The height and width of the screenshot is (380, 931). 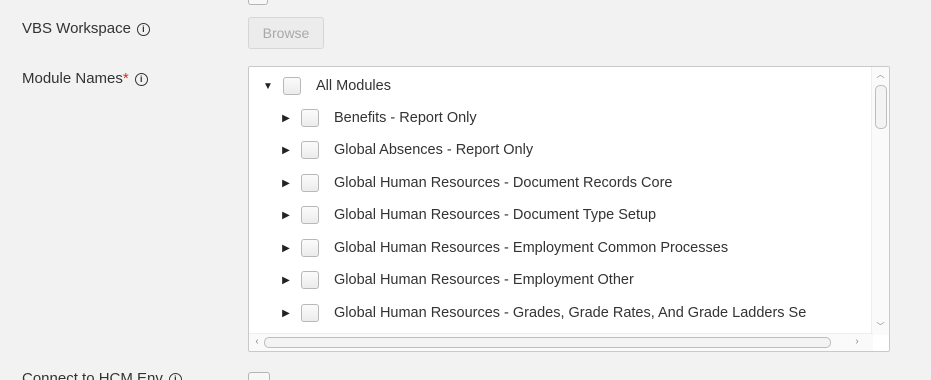 What do you see at coordinates (880, 327) in the screenshot?
I see `scroll-down-icon: ﹀` at bounding box center [880, 327].